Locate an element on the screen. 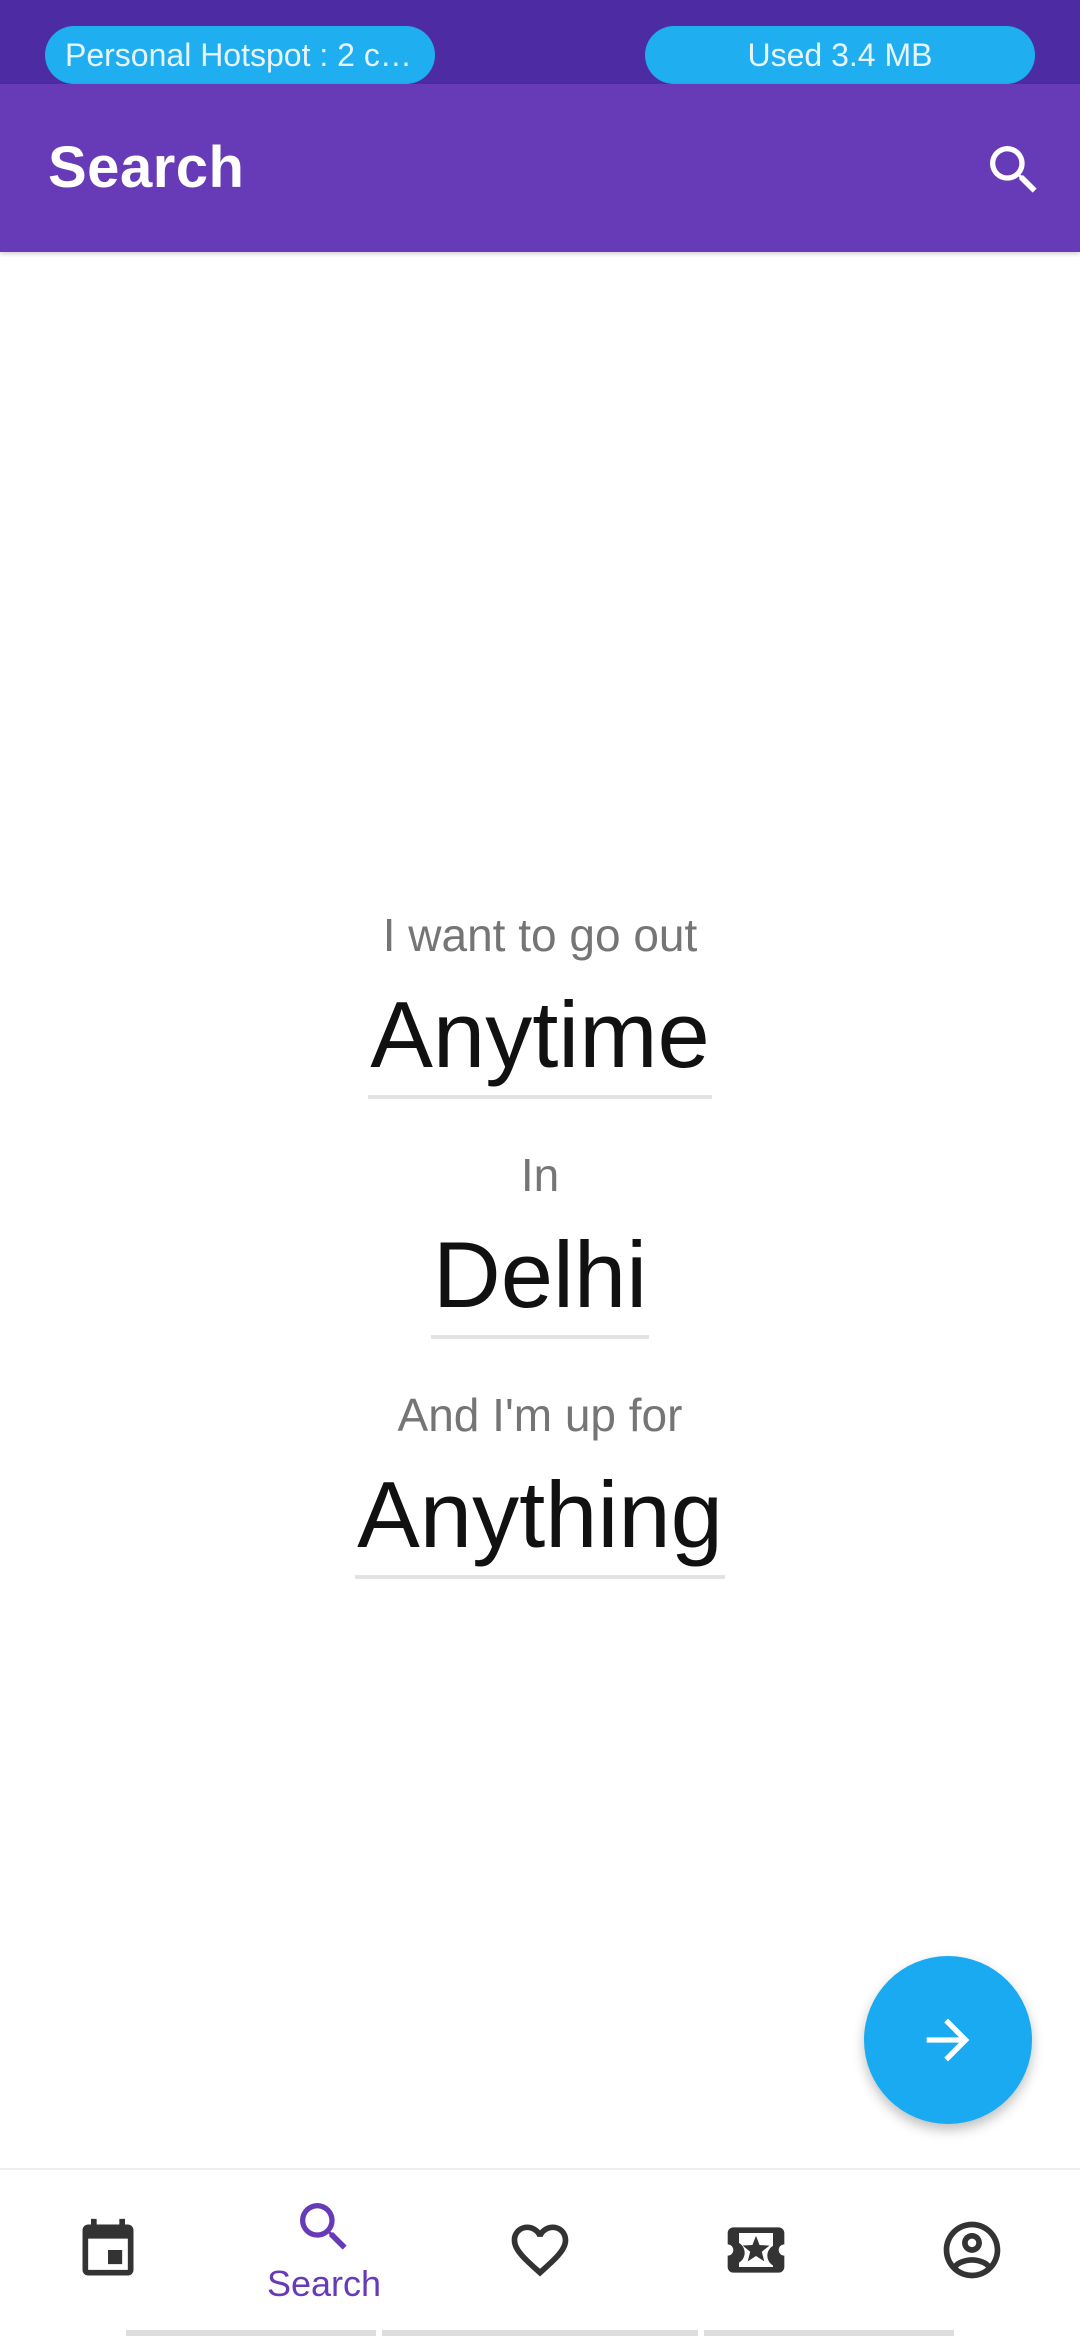 The height and width of the screenshot is (2342, 1080). gesture-hint-left is located at coordinates (251, 2333).